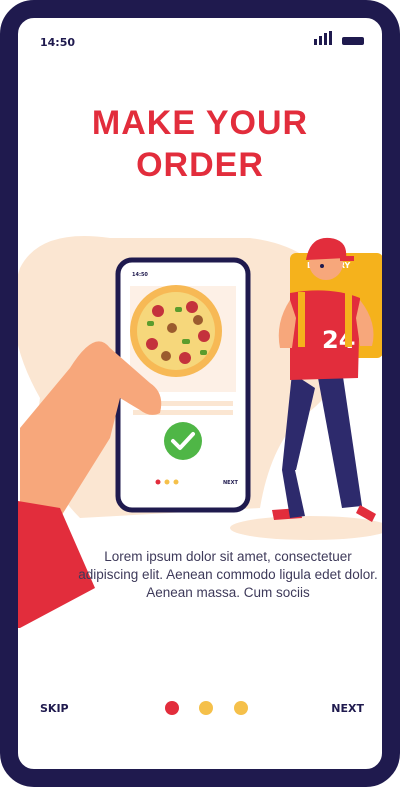  I want to click on title-line-1: MAKE YOUR, so click(200, 123).